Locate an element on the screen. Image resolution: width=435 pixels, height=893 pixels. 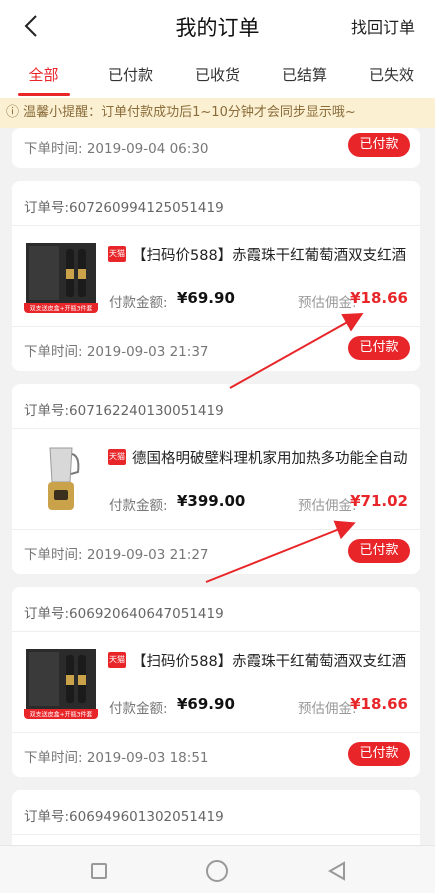
nav-square-icon is located at coordinates (99, 871).